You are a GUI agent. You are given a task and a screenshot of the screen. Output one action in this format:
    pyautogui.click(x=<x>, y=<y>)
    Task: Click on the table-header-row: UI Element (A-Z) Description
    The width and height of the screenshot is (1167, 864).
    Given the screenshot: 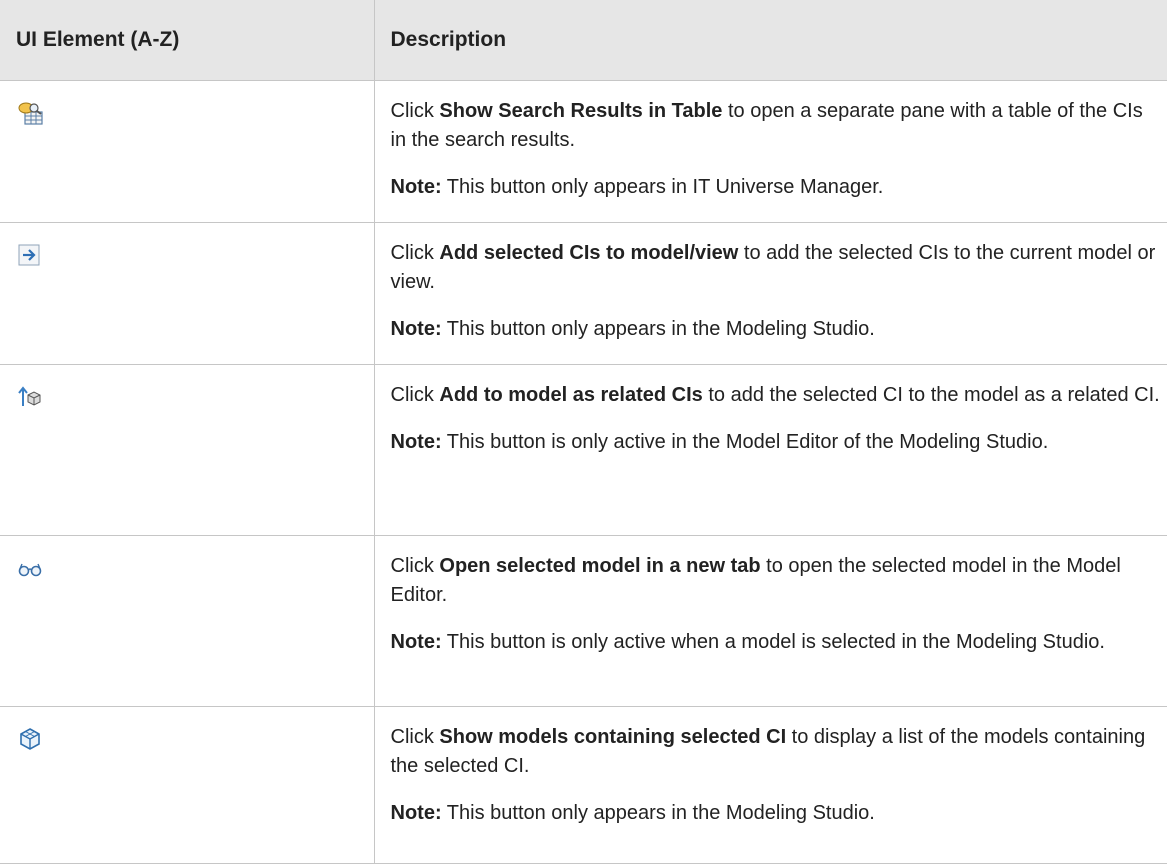 What is the action you would take?
    pyautogui.click(x=583, y=40)
    